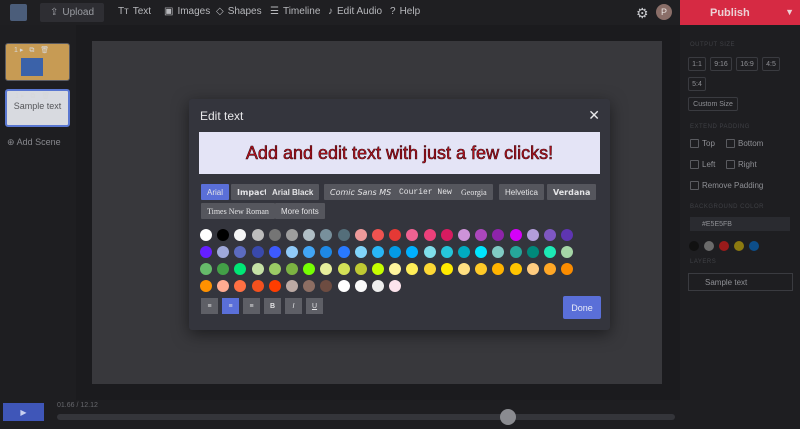 This screenshot has width=800, height=429. Describe the element at coordinates (300, 211) in the screenshot. I see `more-fonts-button: More fonts` at that location.